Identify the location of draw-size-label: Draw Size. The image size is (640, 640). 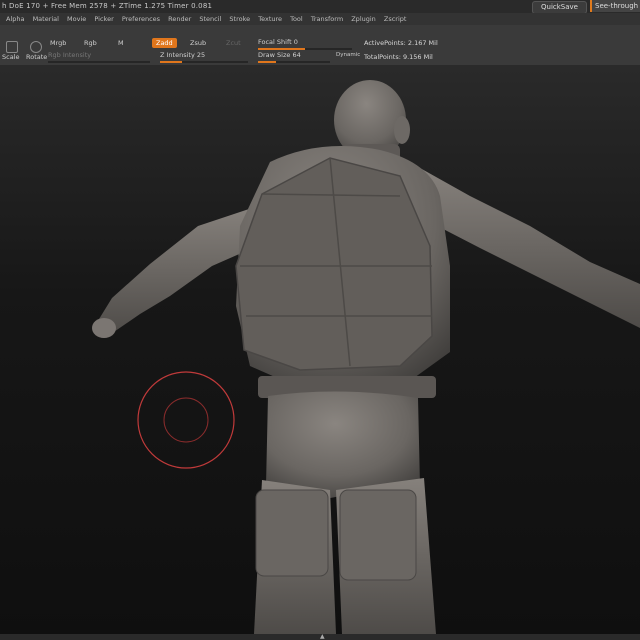
(274, 55).